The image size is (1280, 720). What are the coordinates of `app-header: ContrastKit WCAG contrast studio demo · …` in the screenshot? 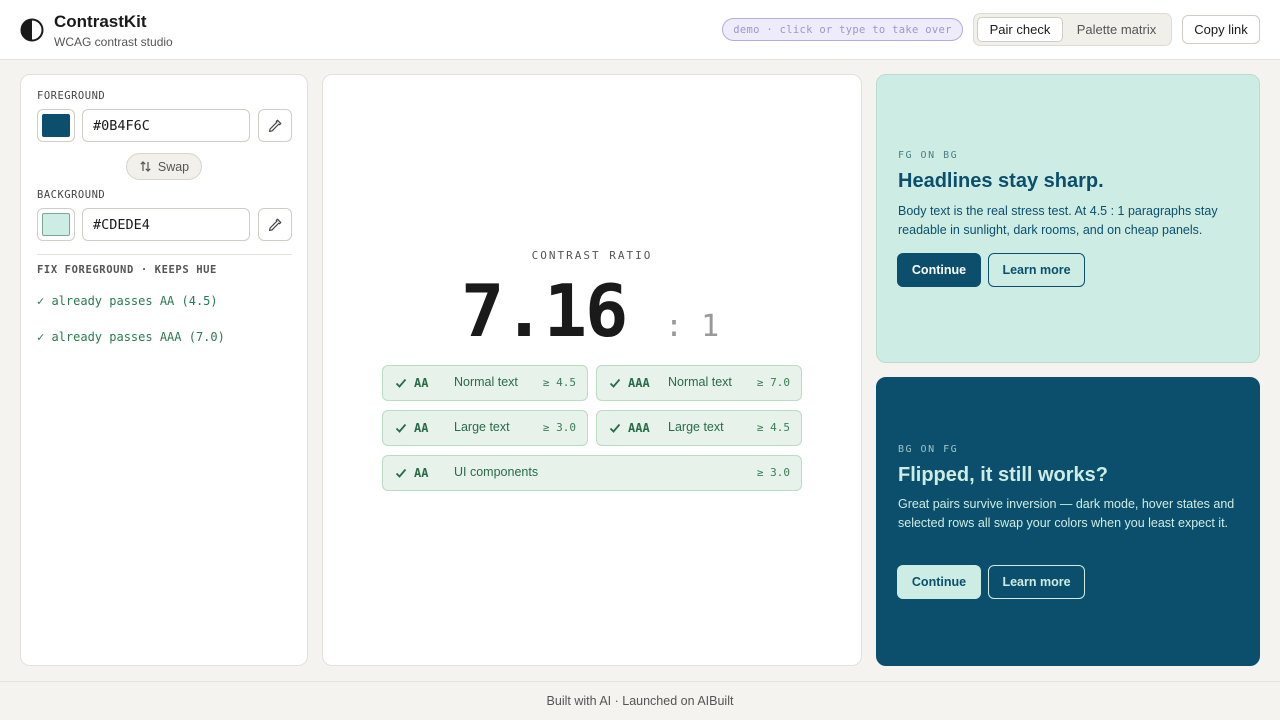 It's located at (640, 30).